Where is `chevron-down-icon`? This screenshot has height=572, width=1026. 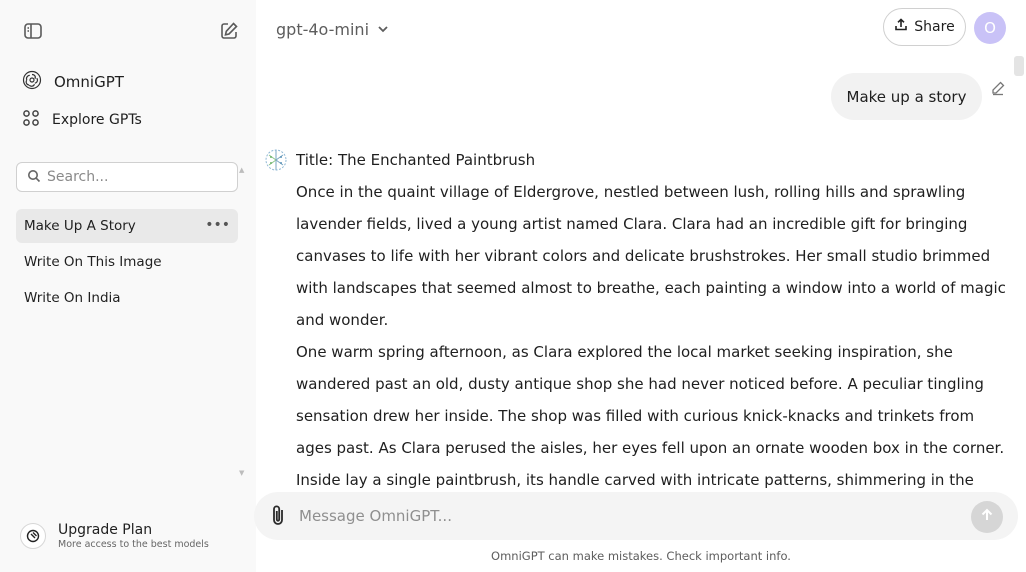 chevron-down-icon is located at coordinates (383, 29).